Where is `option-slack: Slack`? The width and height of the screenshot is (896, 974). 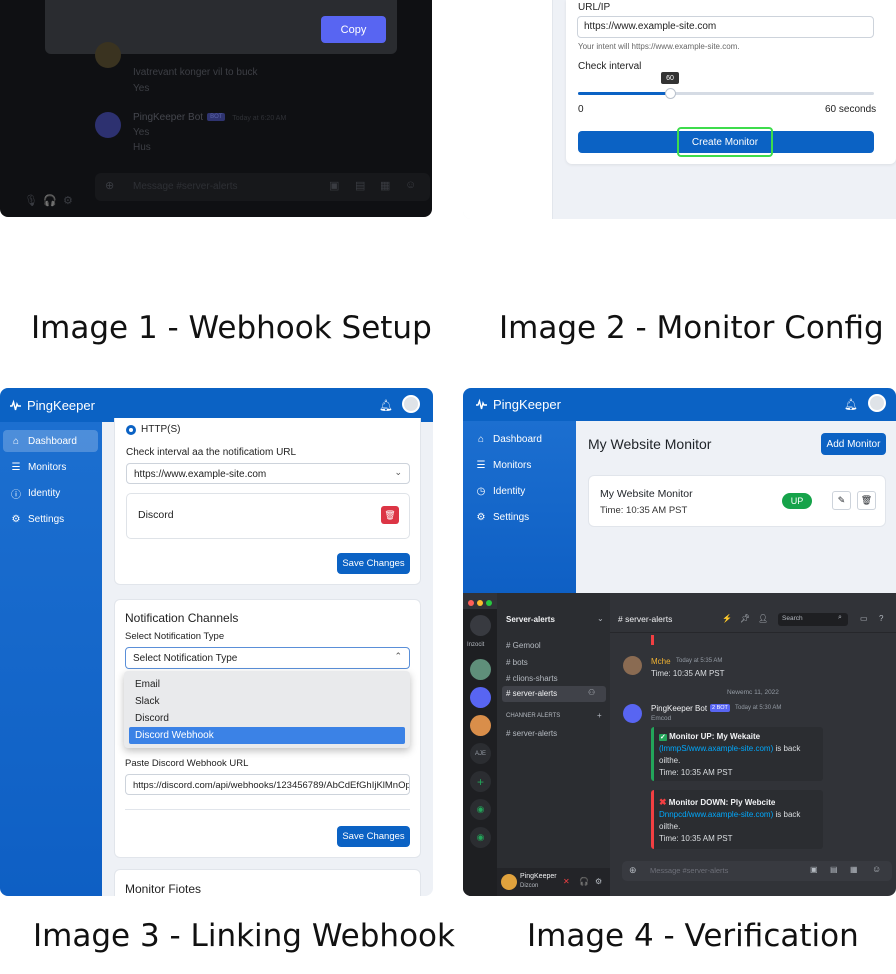 option-slack: Slack is located at coordinates (267, 701).